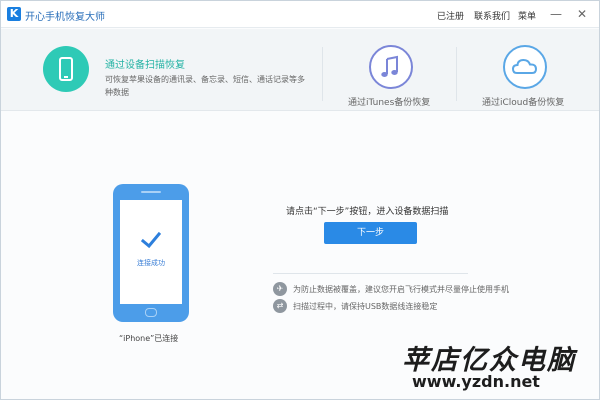 This screenshot has height=400, width=600. Describe the element at coordinates (556, 14) in the screenshot. I see `minimize-button: —` at that location.